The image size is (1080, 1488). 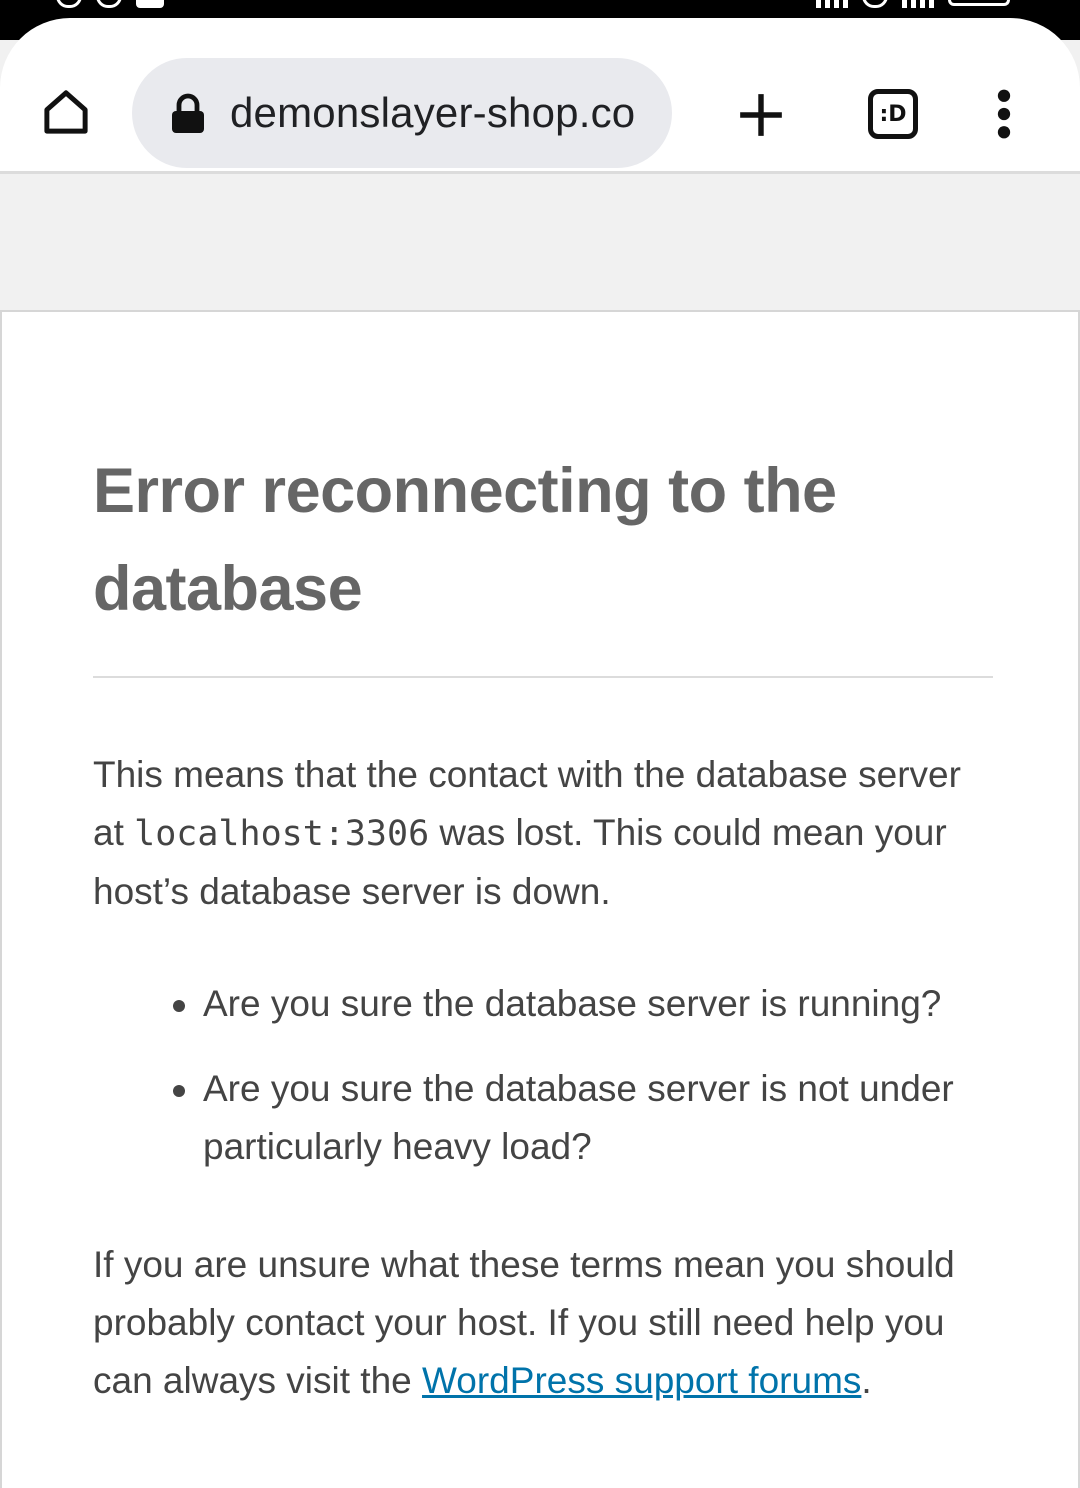 What do you see at coordinates (641, 1380) in the screenshot?
I see `support-forums-link: WordPress support forums` at bounding box center [641, 1380].